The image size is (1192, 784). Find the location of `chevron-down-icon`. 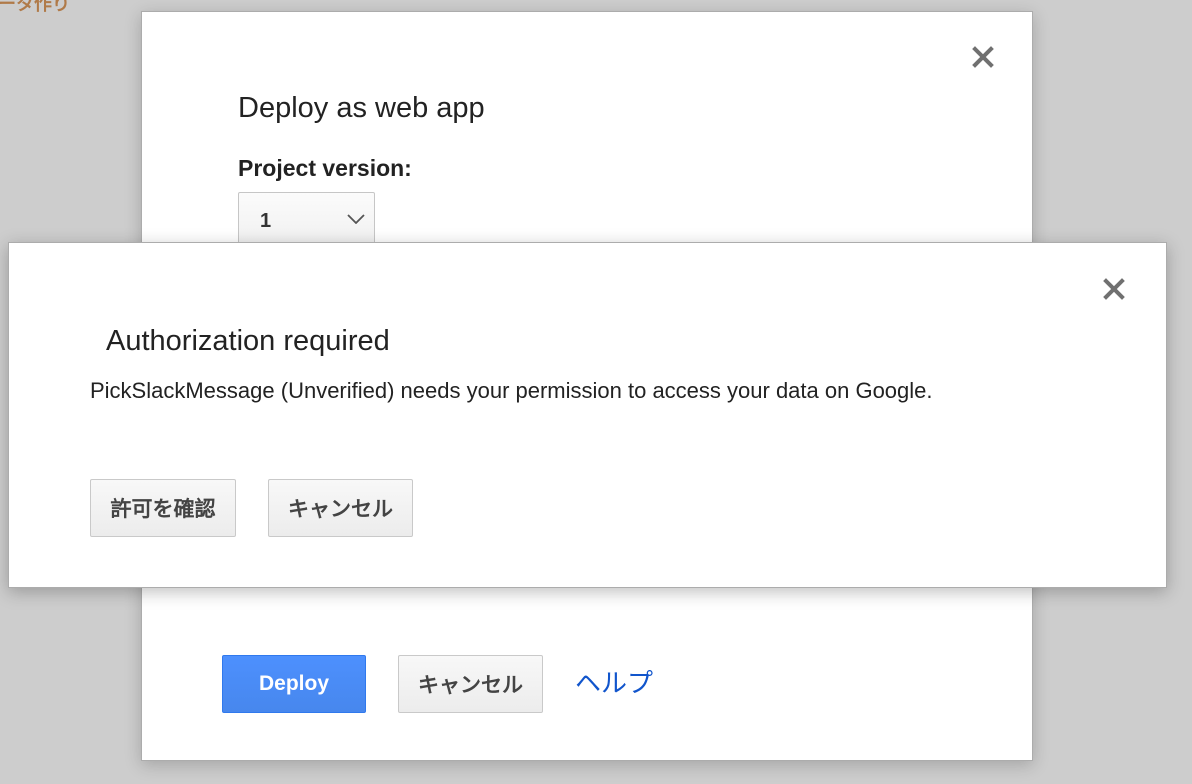

chevron-down-icon is located at coordinates (356, 219).